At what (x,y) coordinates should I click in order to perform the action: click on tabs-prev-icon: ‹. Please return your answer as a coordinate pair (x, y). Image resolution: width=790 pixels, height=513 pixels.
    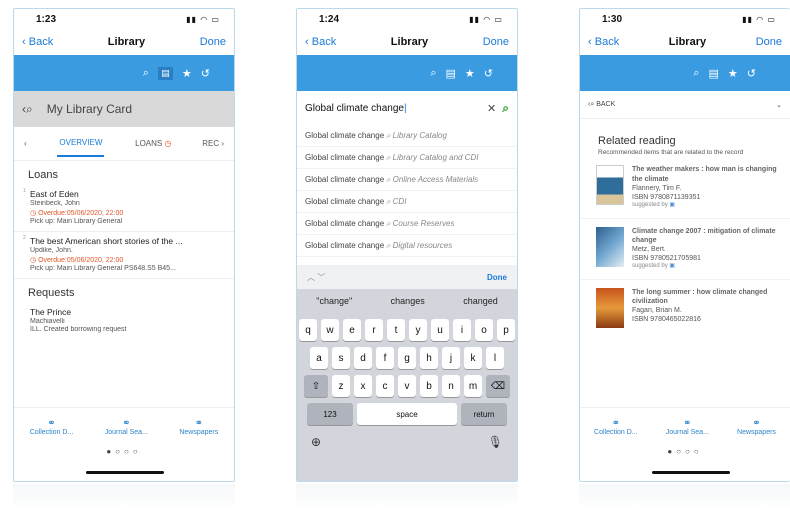
    Looking at the image, I should click on (25, 143).